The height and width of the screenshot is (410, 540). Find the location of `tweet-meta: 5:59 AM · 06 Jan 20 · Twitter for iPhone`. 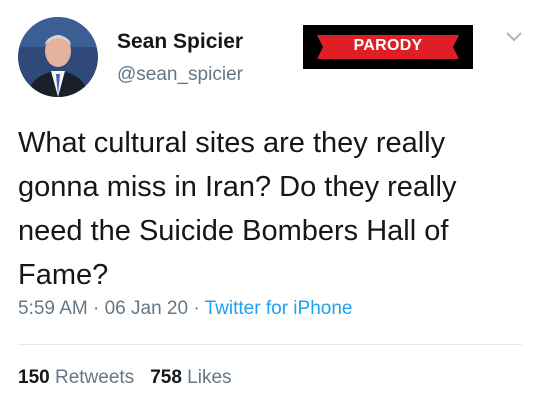

tweet-meta: 5:59 AM · 06 Jan 20 · Twitter for iPhone is located at coordinates (185, 309).